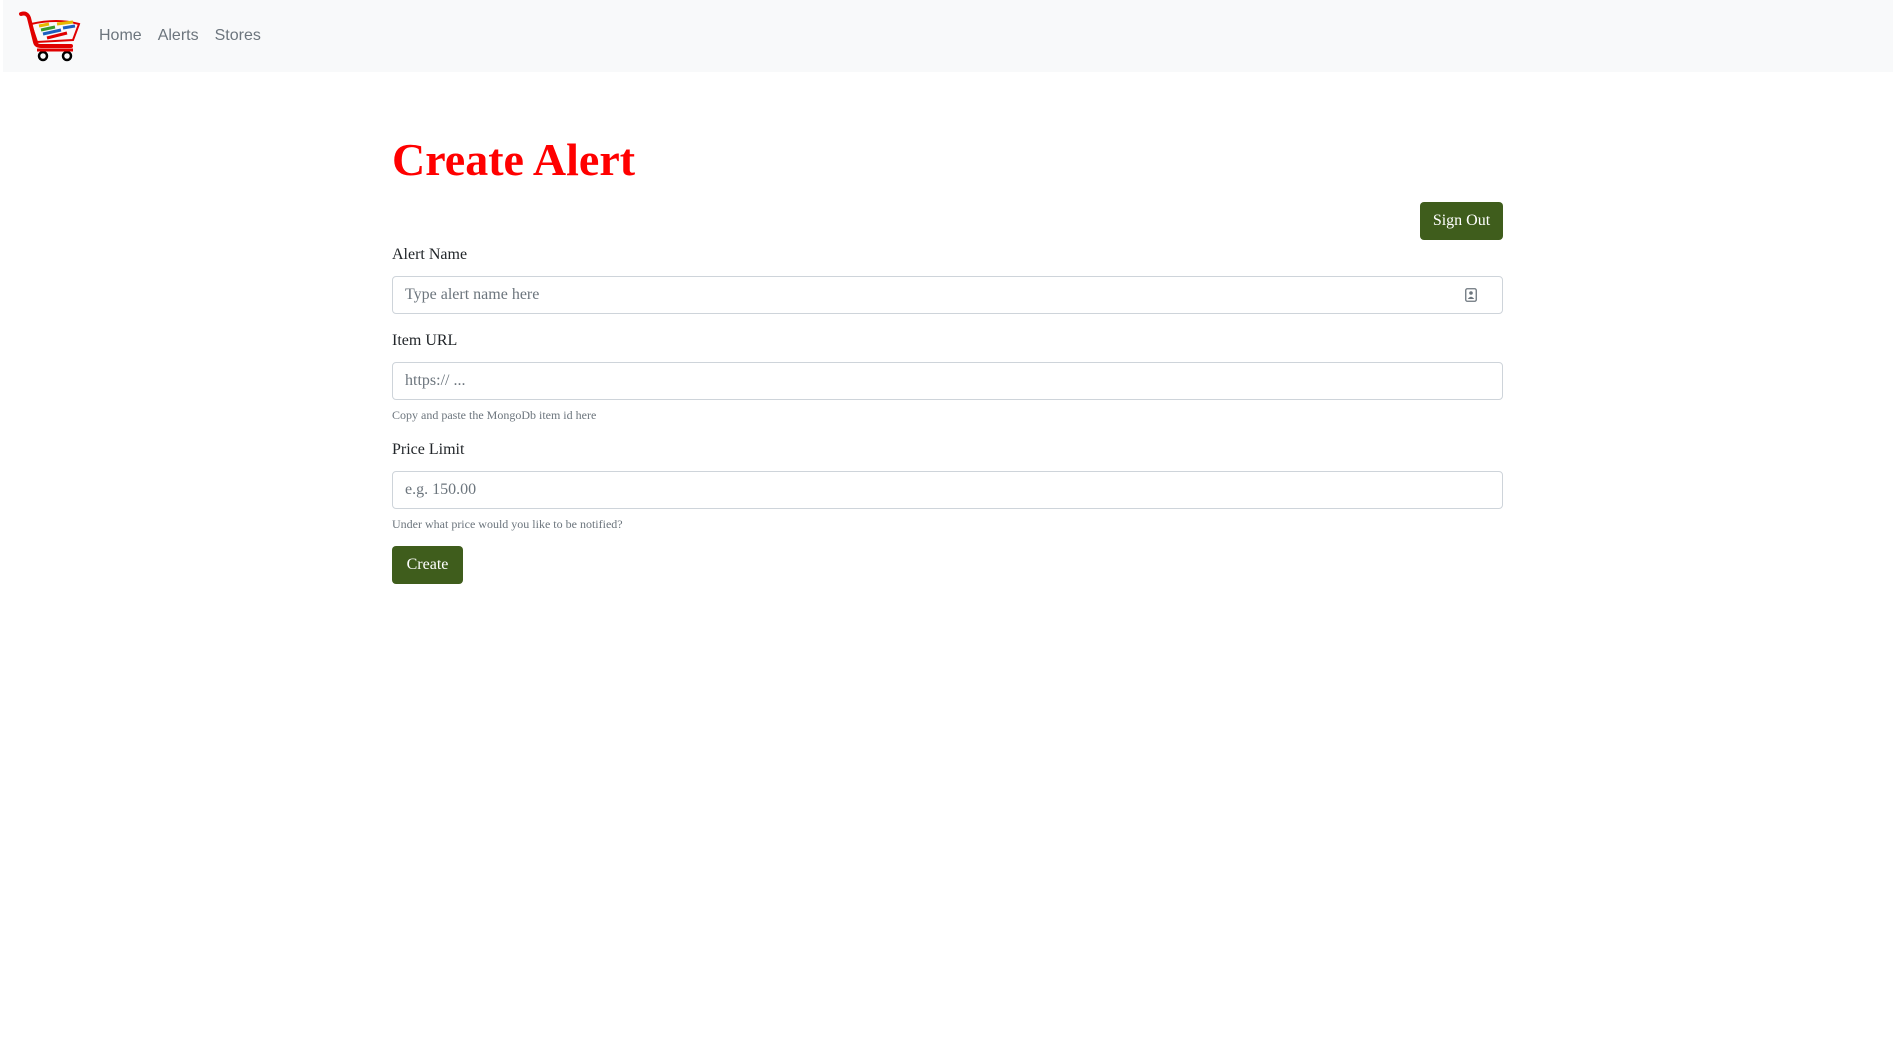  I want to click on alert-name-input, so click(947, 295).